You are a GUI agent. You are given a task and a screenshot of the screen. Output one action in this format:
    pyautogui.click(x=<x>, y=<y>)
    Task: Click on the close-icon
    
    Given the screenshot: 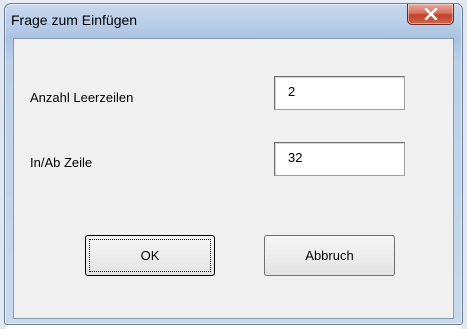 What is the action you would take?
    pyautogui.click(x=430, y=14)
    